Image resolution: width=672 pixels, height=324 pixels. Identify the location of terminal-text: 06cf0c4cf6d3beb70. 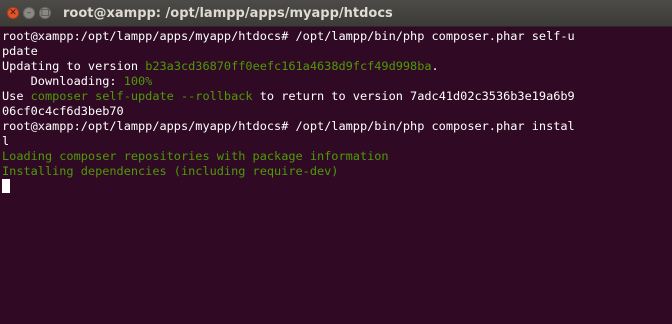
(63, 111).